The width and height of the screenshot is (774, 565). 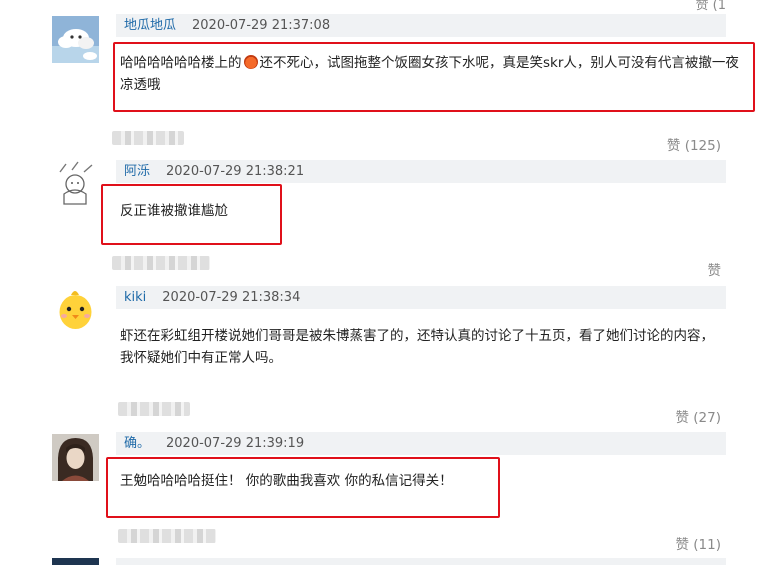 What do you see at coordinates (174, 211) in the screenshot?
I see `comment-text: 反正谁被撤谁尴尬` at bounding box center [174, 211].